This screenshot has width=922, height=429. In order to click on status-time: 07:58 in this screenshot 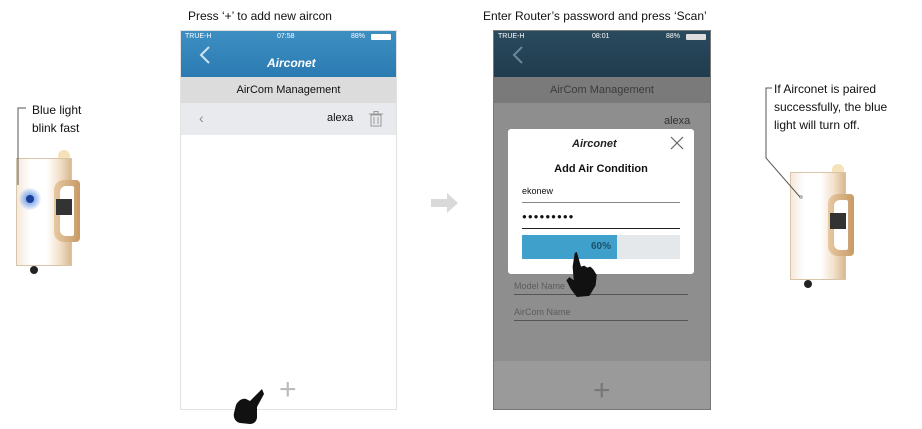, I will do `click(286, 36)`.